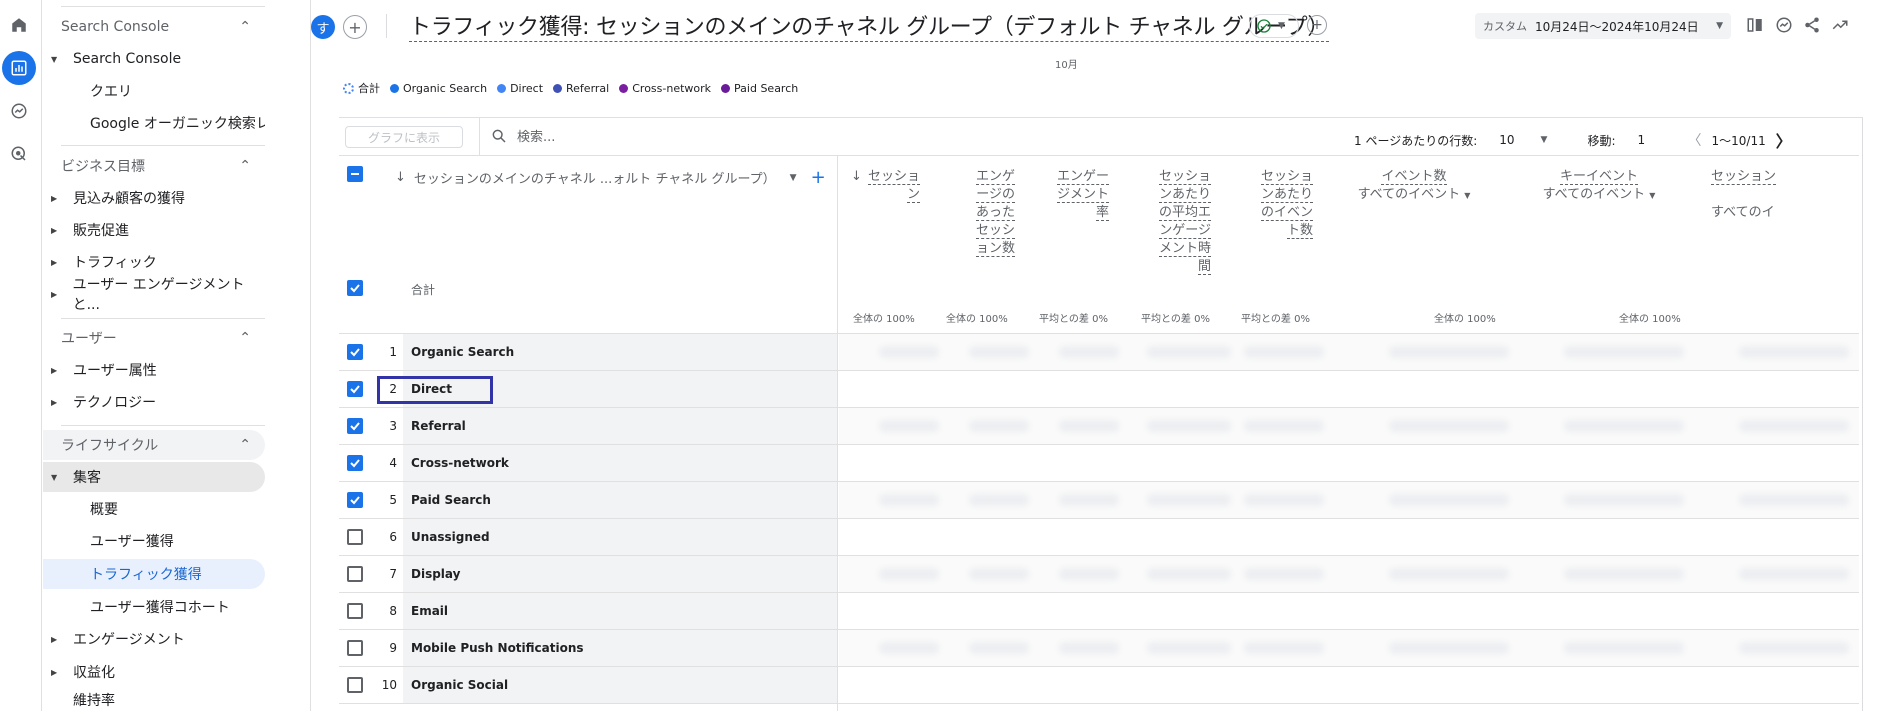  What do you see at coordinates (389, 685) in the screenshot?
I see `row-number: 10` at bounding box center [389, 685].